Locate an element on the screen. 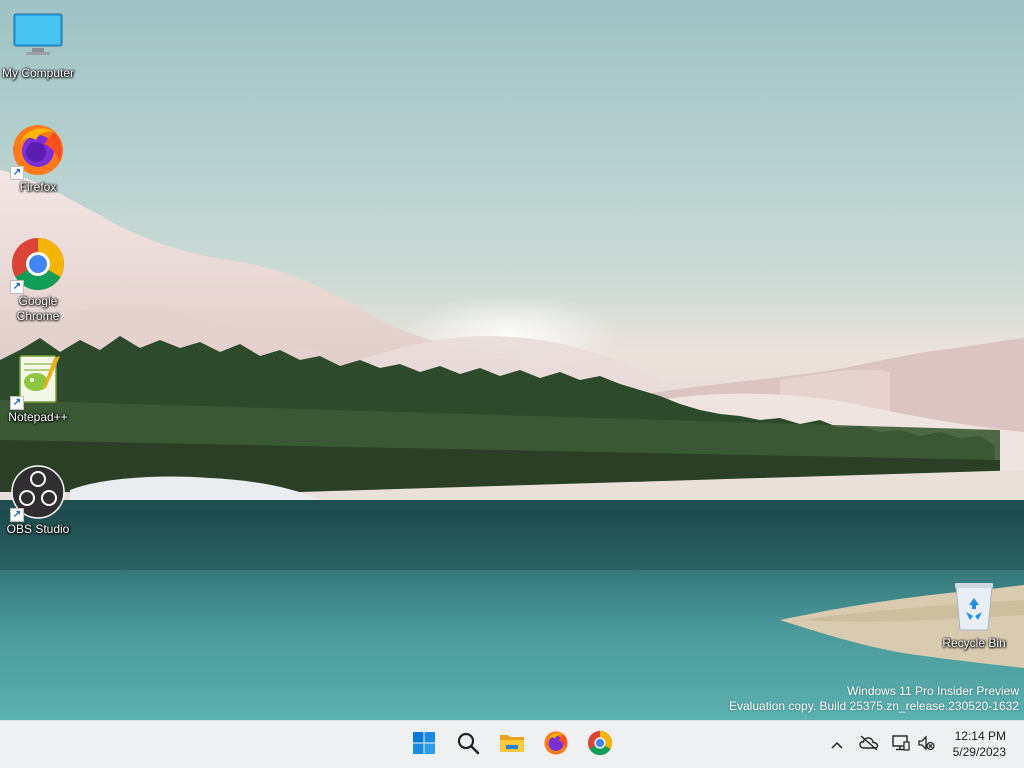  chevron-up-icon is located at coordinates (837, 745).